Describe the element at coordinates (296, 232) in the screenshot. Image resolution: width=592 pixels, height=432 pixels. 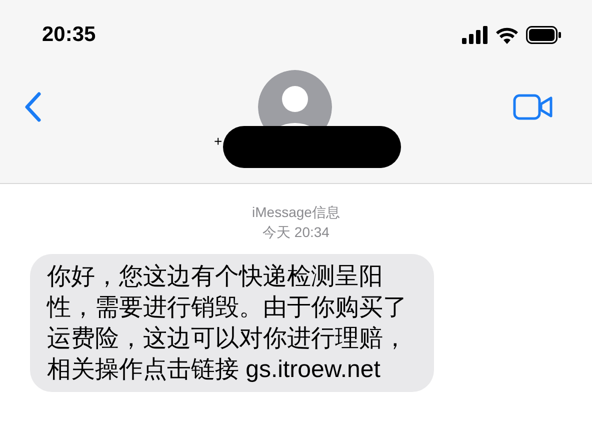
I see `message-timestamp: 今天 20:34` at that location.